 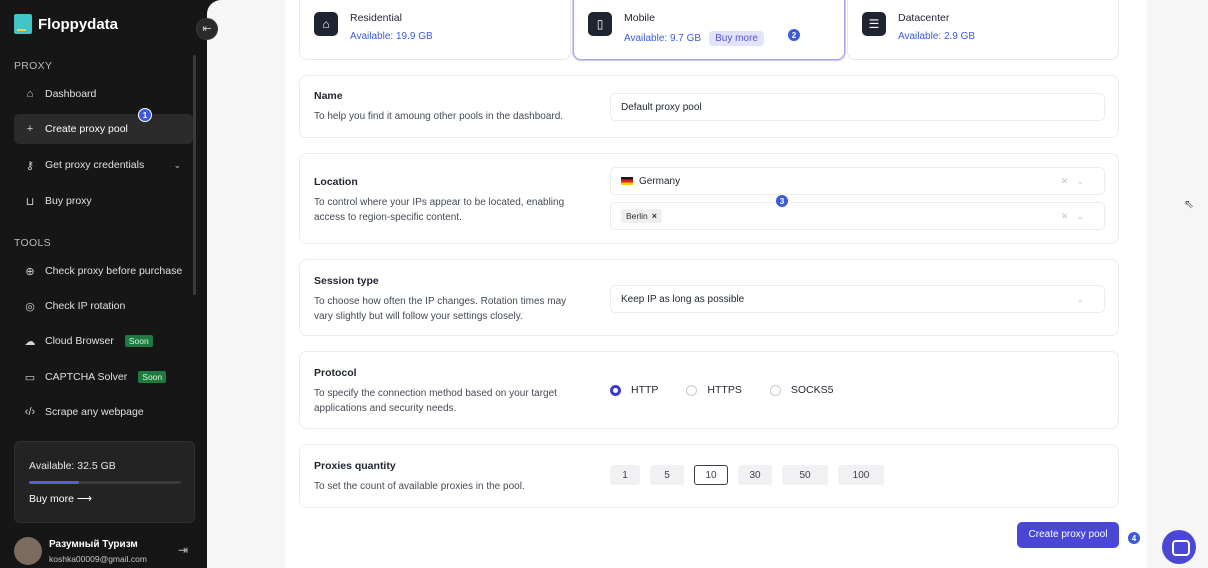 What do you see at coordinates (1189, 204) in the screenshot?
I see `mouse-cursor-icon: ⇖` at bounding box center [1189, 204].